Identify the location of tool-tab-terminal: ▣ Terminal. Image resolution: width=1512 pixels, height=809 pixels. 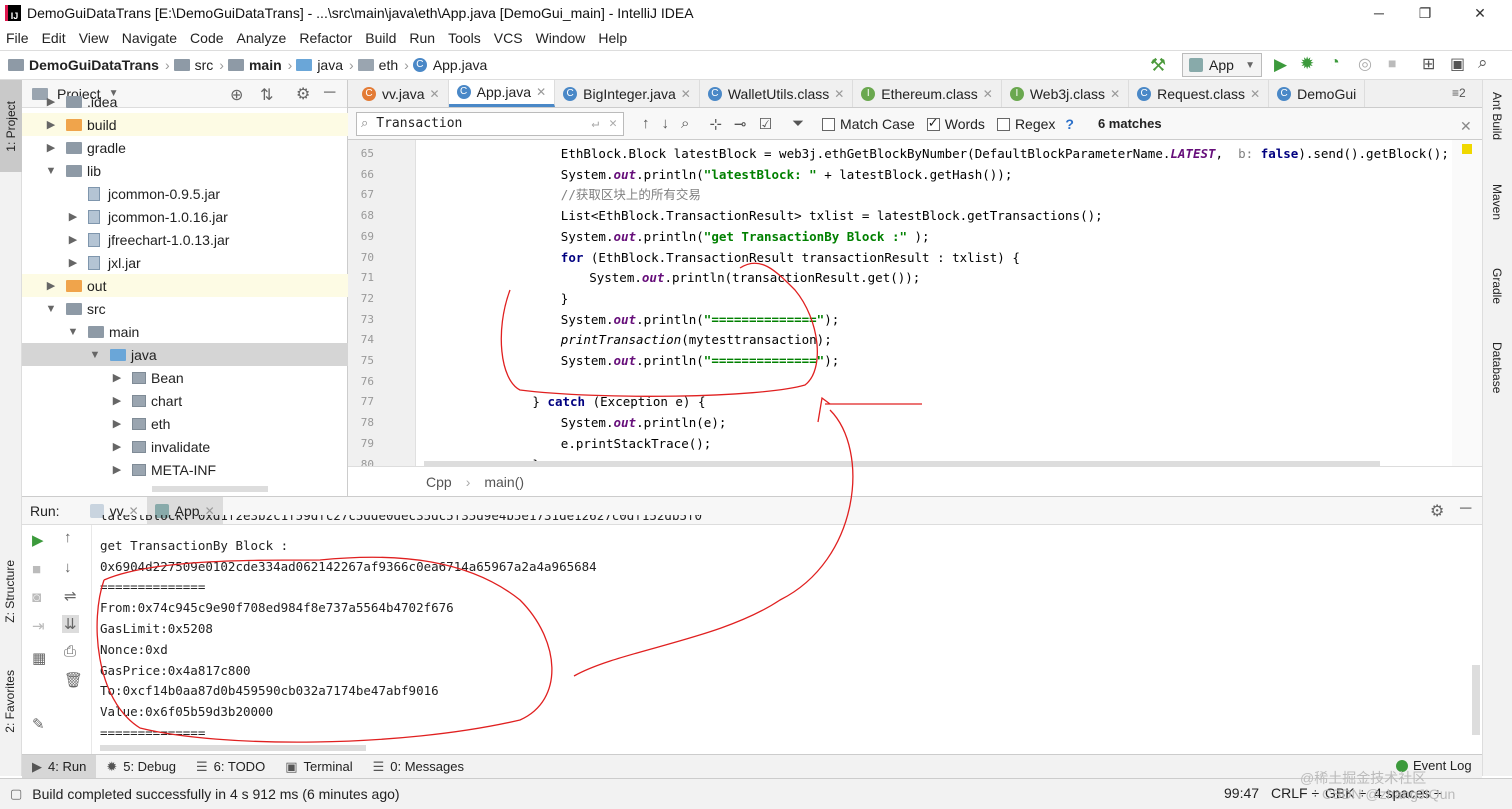
(318, 767).